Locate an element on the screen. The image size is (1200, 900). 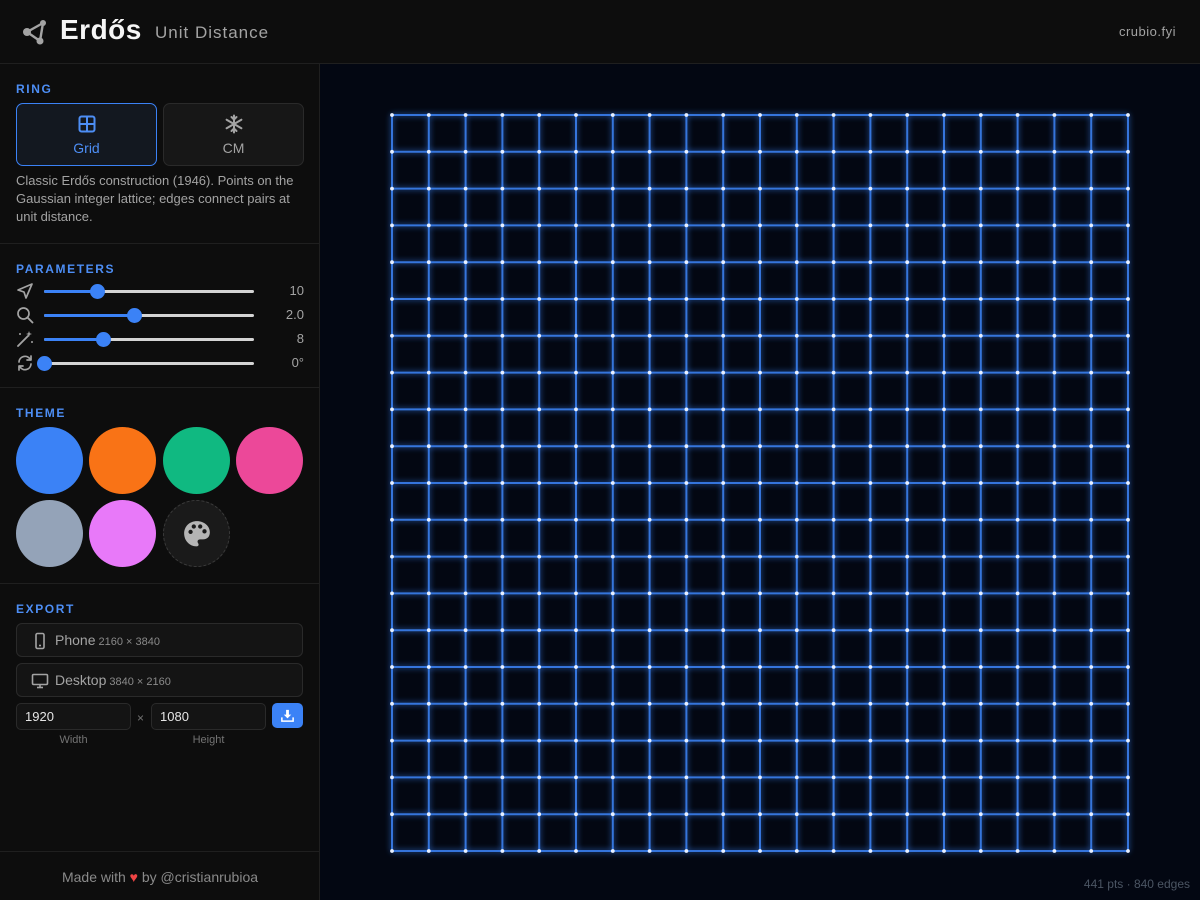
theme-swatch-orange is located at coordinates (122, 460).